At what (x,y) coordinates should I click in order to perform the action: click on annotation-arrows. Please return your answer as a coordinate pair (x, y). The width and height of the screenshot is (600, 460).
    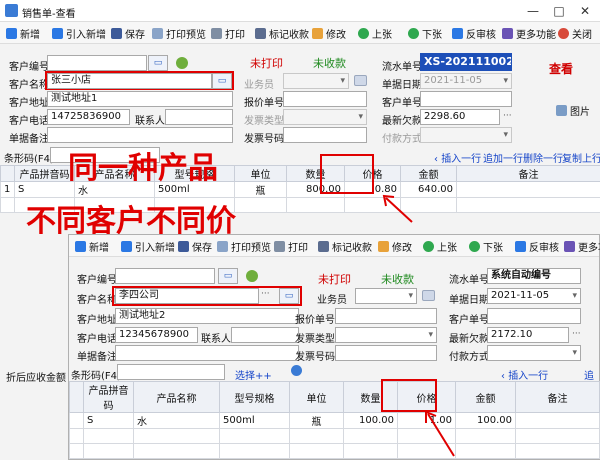
    Looking at the image, I should click on (418, 325).